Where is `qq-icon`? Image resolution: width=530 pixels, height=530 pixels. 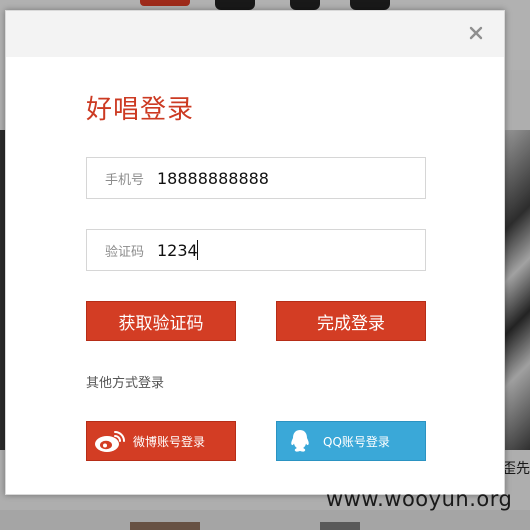
qq-icon is located at coordinates (300, 441).